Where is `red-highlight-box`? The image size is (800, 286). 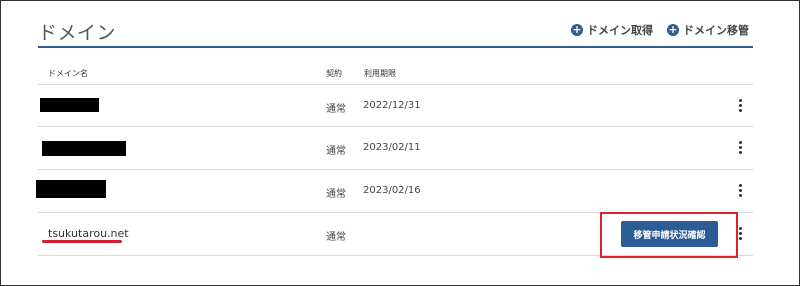
red-highlight-box is located at coordinates (669, 235).